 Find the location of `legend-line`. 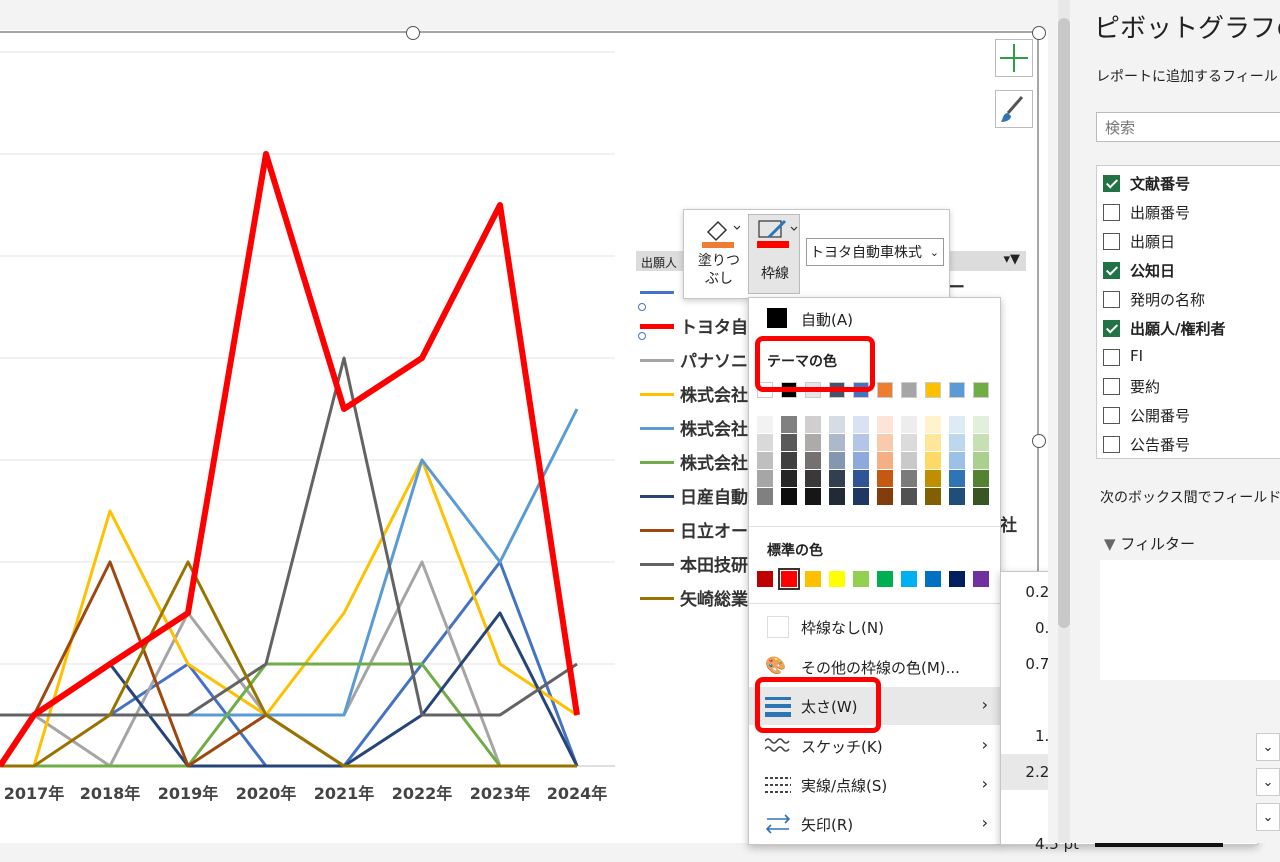

legend-line is located at coordinates (657, 326).